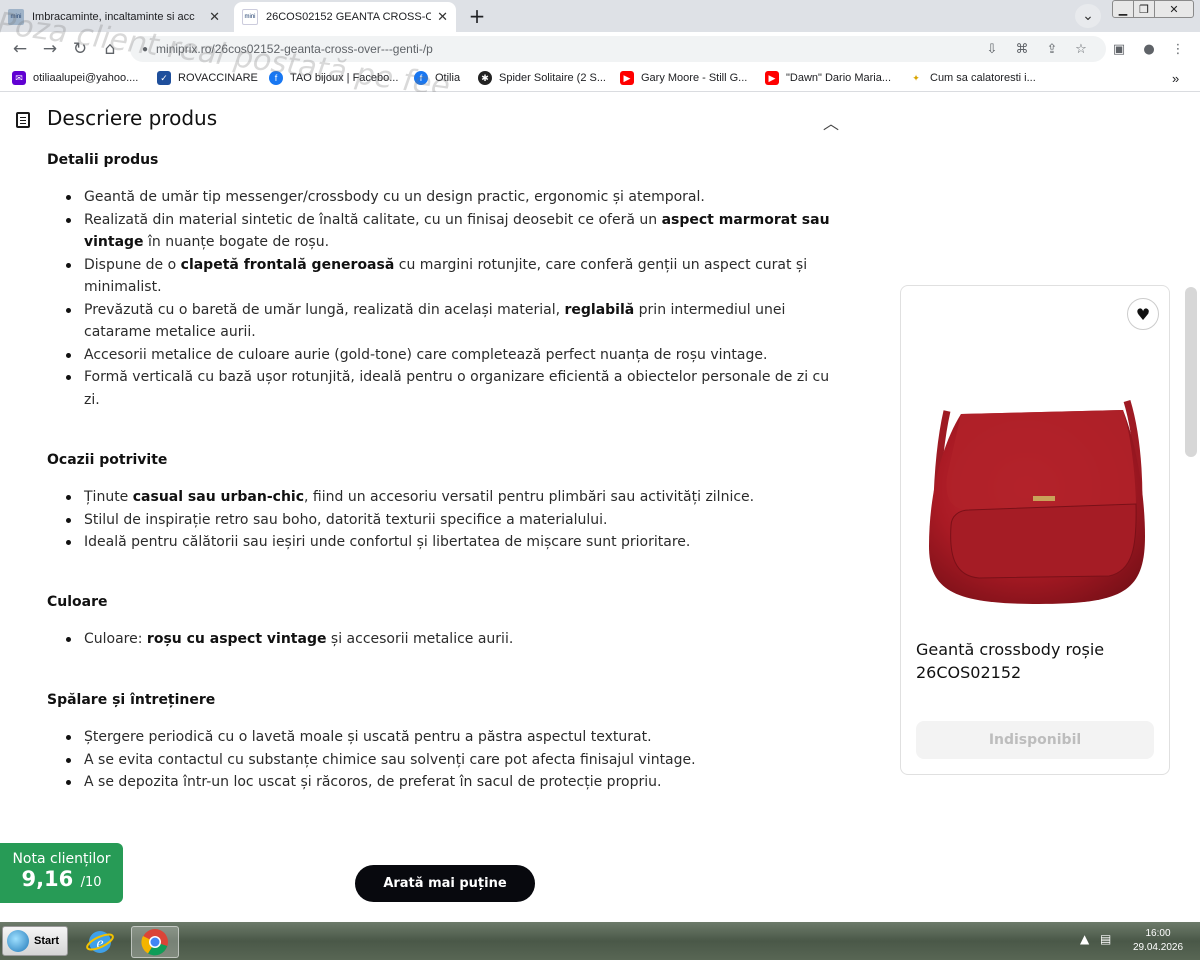 The width and height of the screenshot is (1200, 960). I want to click on share-icon: ⇪, so click(1052, 49).